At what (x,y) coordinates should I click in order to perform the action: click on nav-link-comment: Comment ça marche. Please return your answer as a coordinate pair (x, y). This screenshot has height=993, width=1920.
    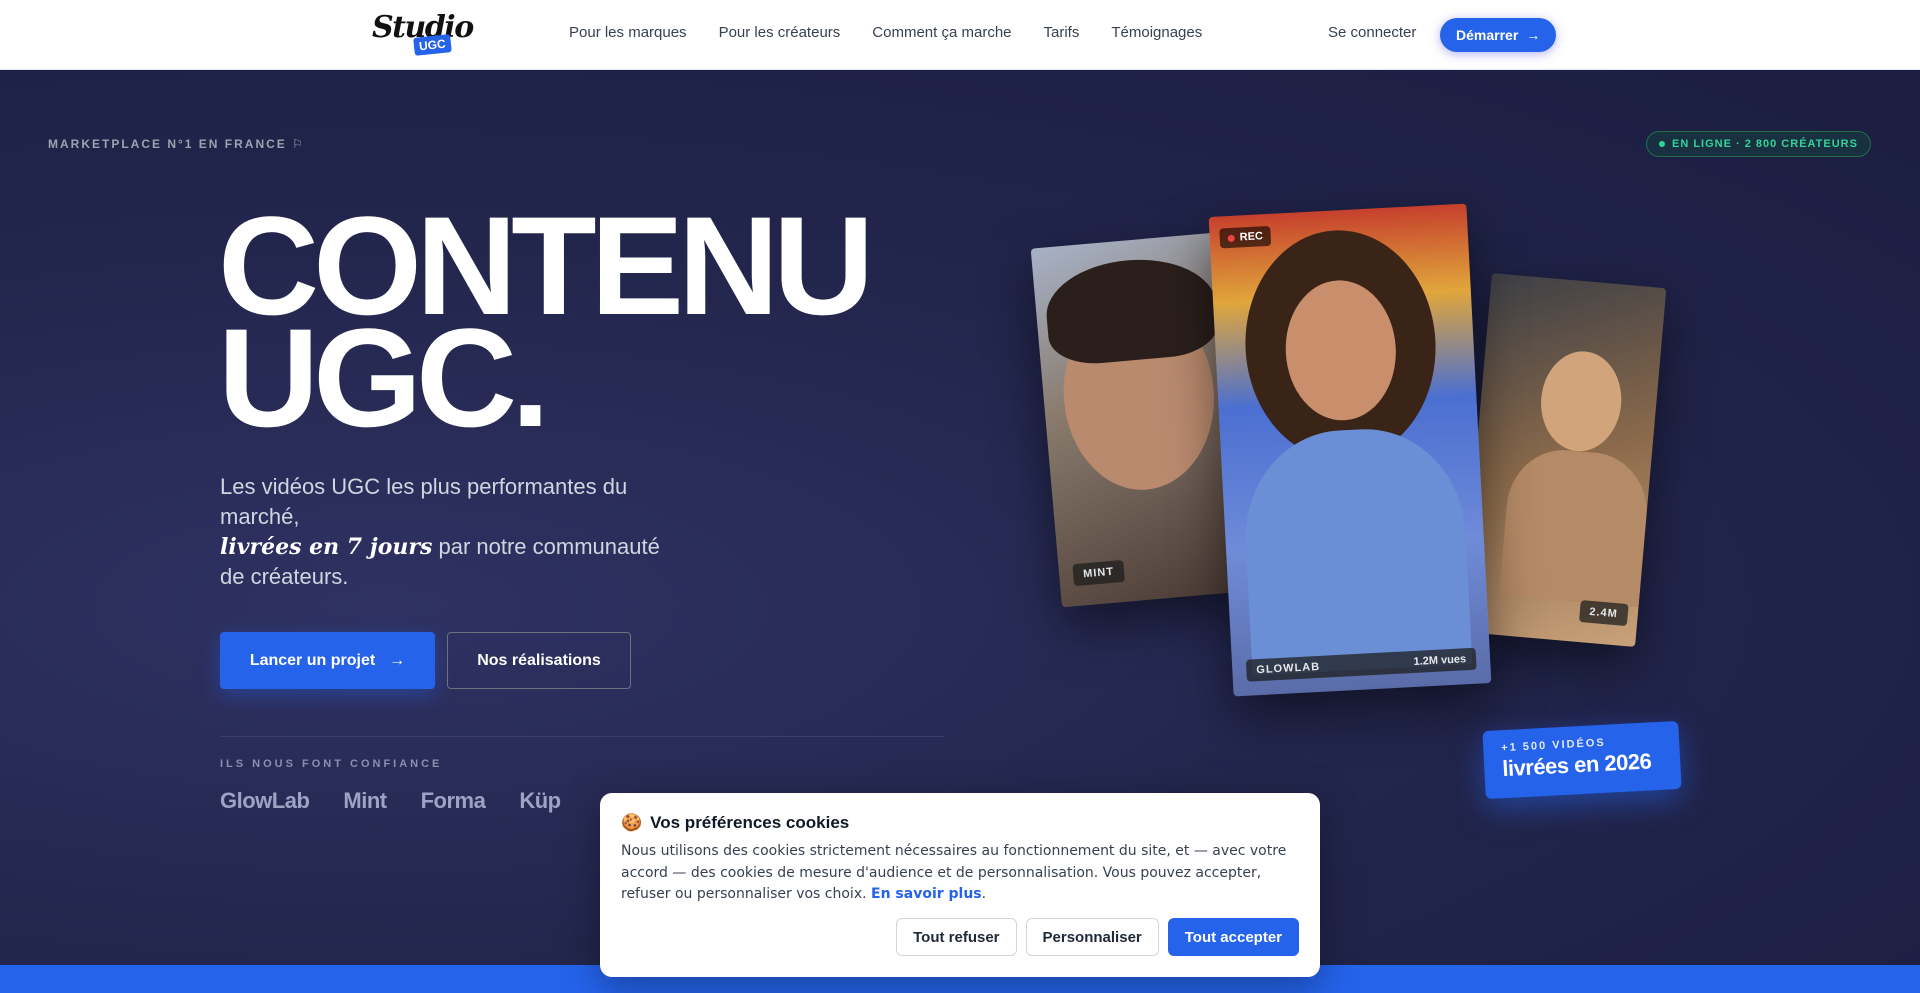
    Looking at the image, I should click on (941, 32).